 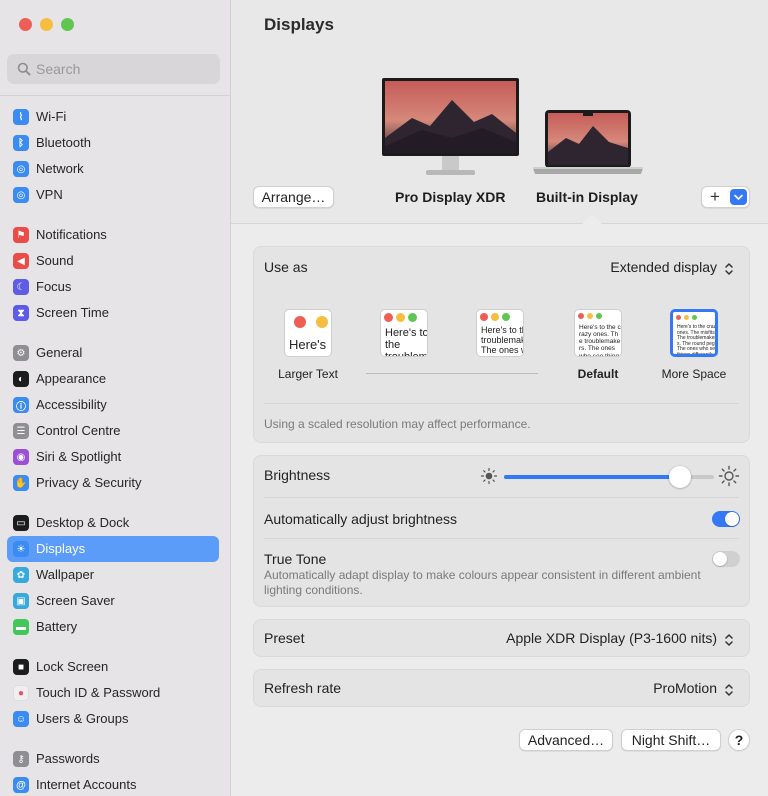 I want to click on use-as-value: Extended display, so click(x=663, y=267).